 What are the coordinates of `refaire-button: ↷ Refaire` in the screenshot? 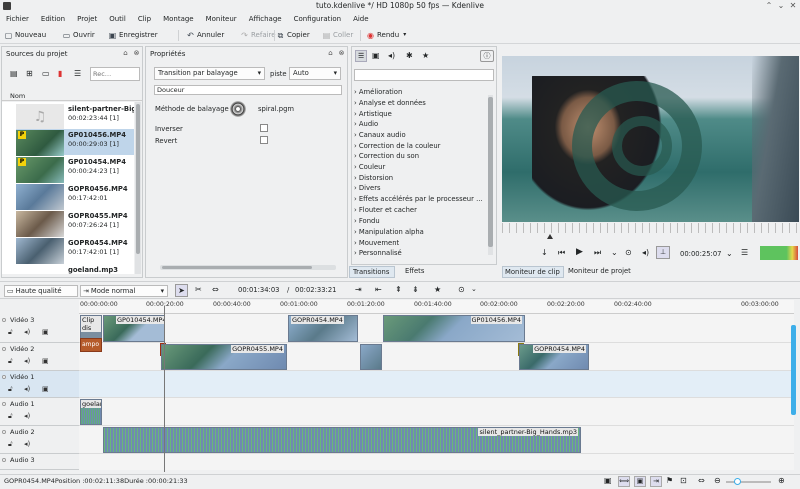 It's located at (257, 35).